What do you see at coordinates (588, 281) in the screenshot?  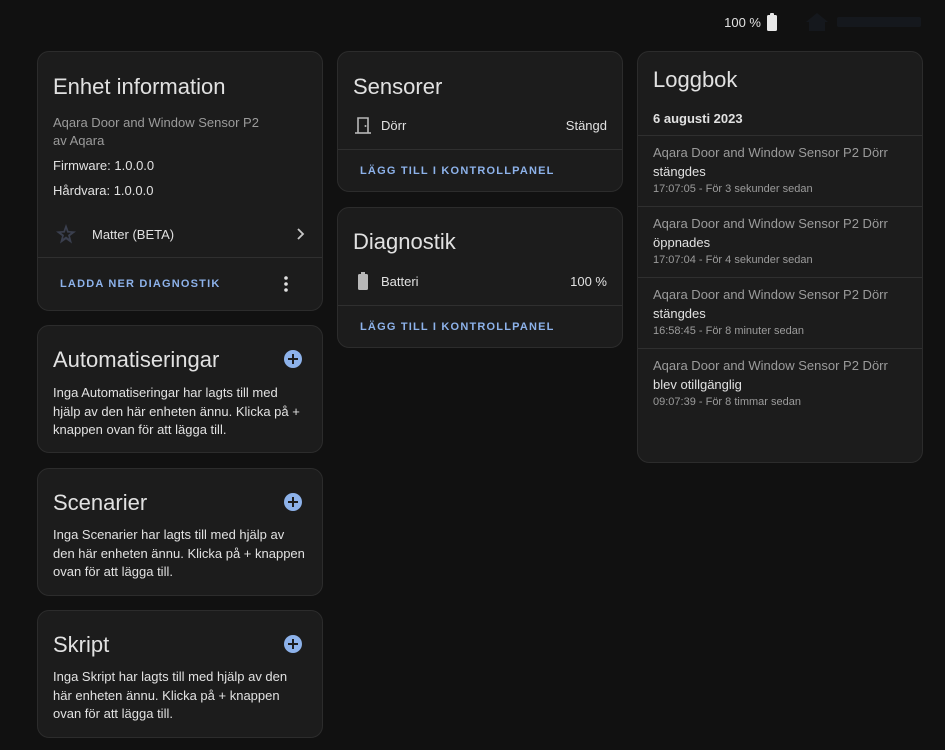 I see `diagnostic-battery-value: 100 %` at bounding box center [588, 281].